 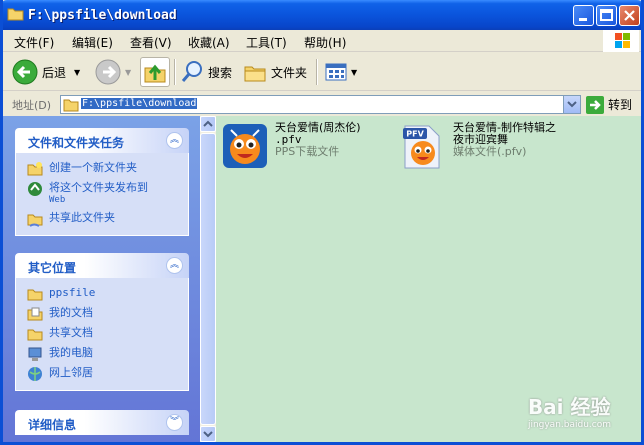 I want to click on back-button: 后退 ▼, so click(x=46, y=72).